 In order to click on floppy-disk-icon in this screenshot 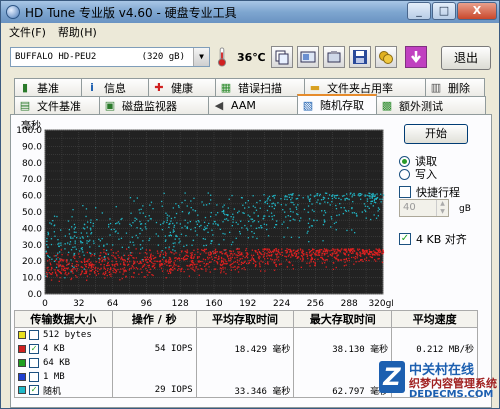, I will do `click(360, 57)`.